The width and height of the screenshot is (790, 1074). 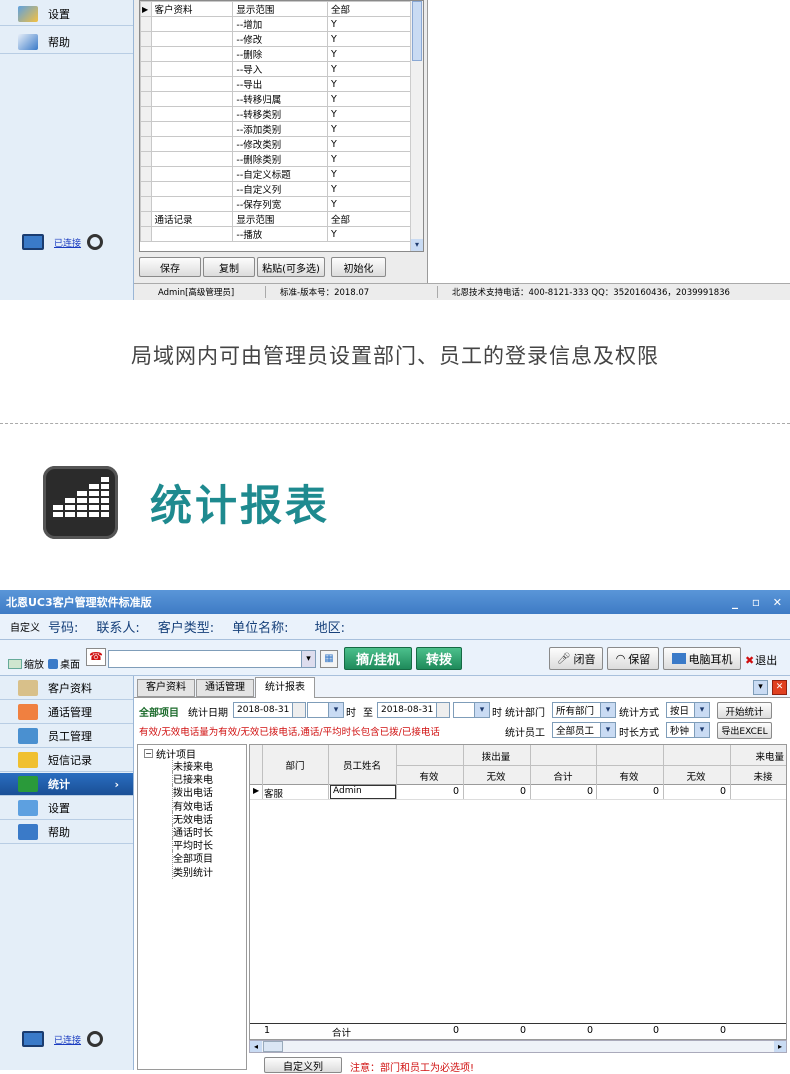 I want to click on dotted-divider, so click(x=395, y=423).